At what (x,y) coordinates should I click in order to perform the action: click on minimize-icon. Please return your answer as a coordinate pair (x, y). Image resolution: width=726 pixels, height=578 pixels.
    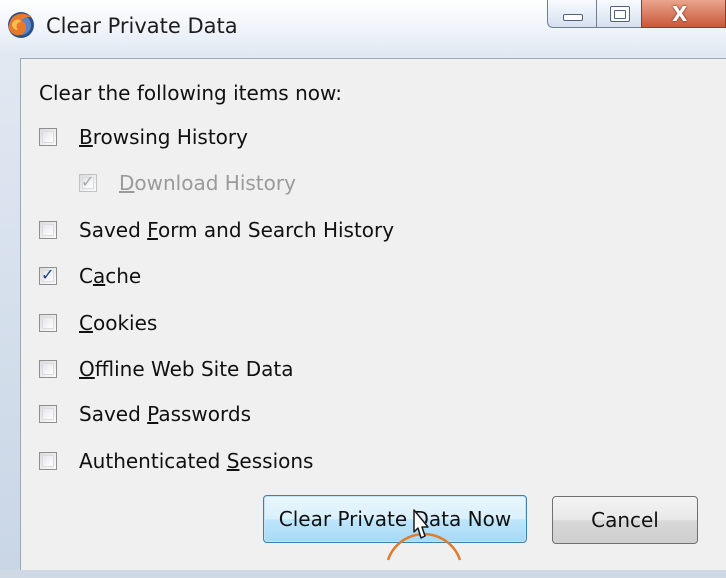
    Looking at the image, I should click on (573, 17).